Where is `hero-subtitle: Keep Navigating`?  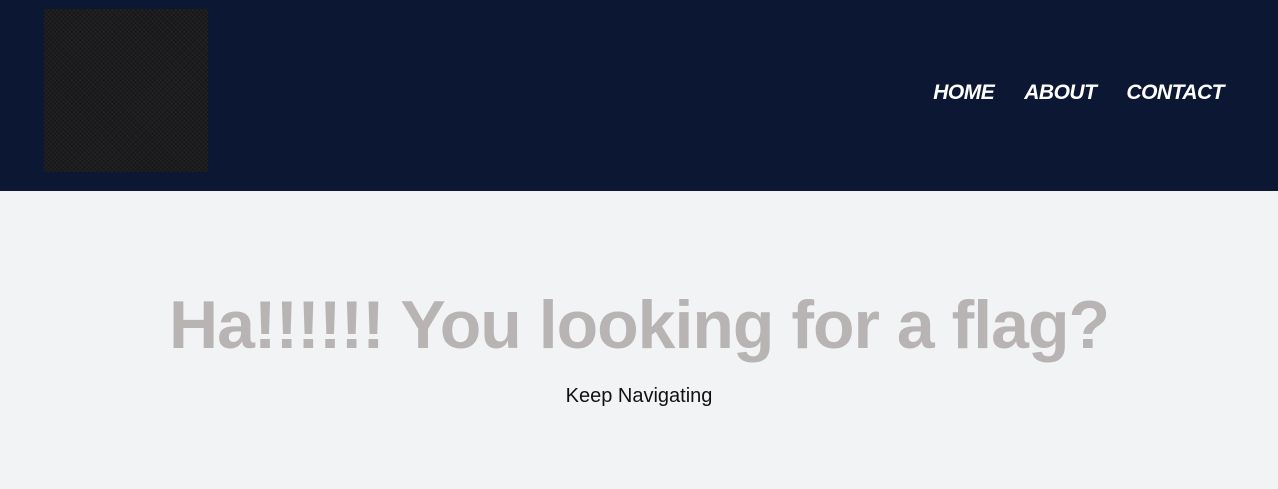 hero-subtitle: Keep Navigating is located at coordinates (639, 396).